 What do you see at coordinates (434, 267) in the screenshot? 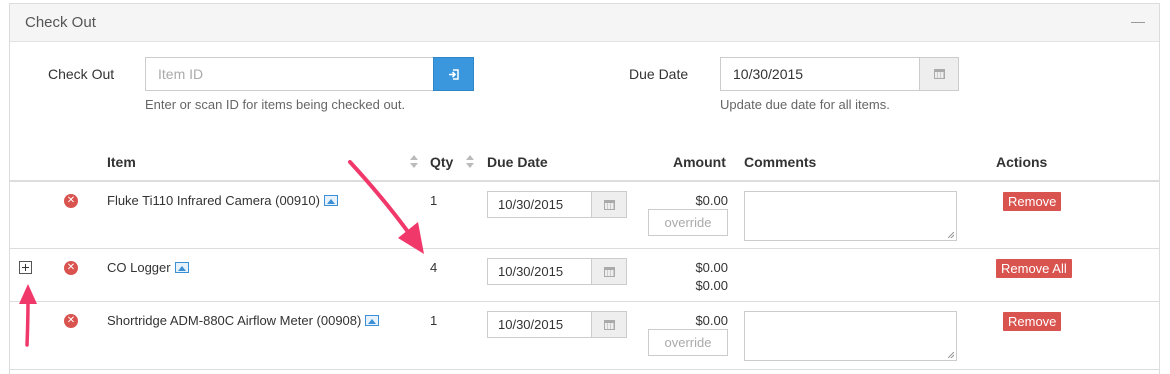
I see `item-qty: 4` at bounding box center [434, 267].